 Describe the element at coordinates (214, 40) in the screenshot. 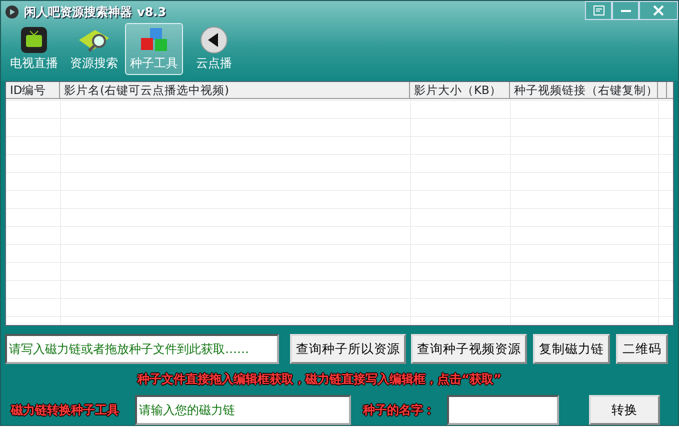

I see `back-icon` at that location.